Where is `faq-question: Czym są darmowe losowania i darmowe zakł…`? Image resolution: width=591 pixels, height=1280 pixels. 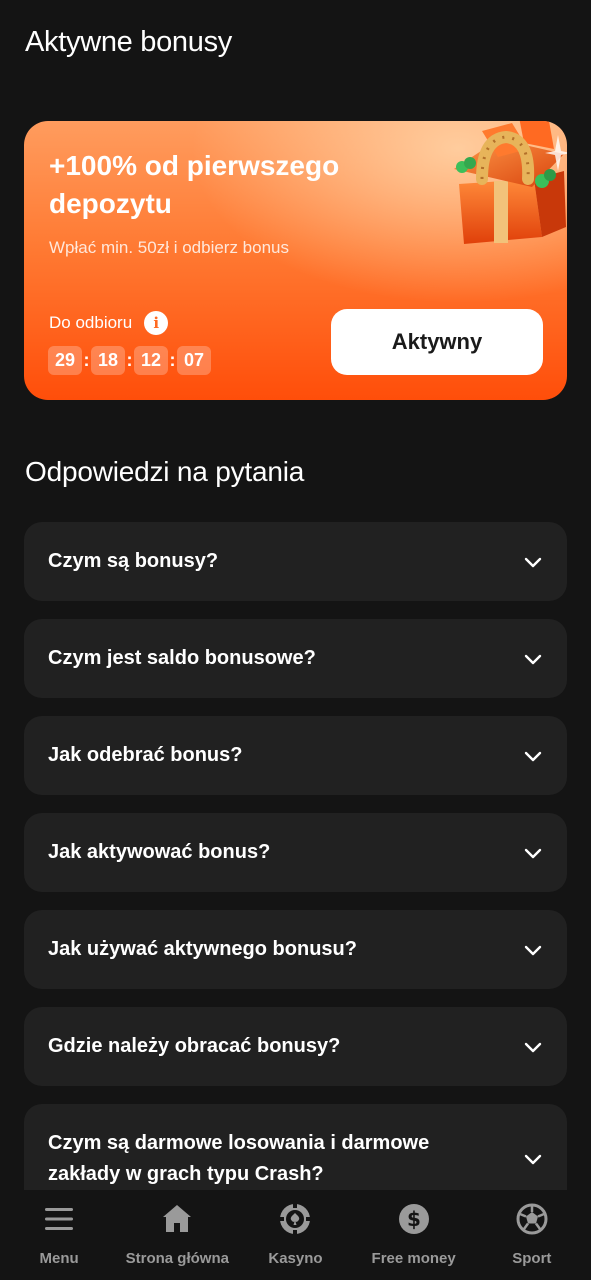 faq-question: Czym są darmowe losowania i darmowe zakł… is located at coordinates (239, 1158).